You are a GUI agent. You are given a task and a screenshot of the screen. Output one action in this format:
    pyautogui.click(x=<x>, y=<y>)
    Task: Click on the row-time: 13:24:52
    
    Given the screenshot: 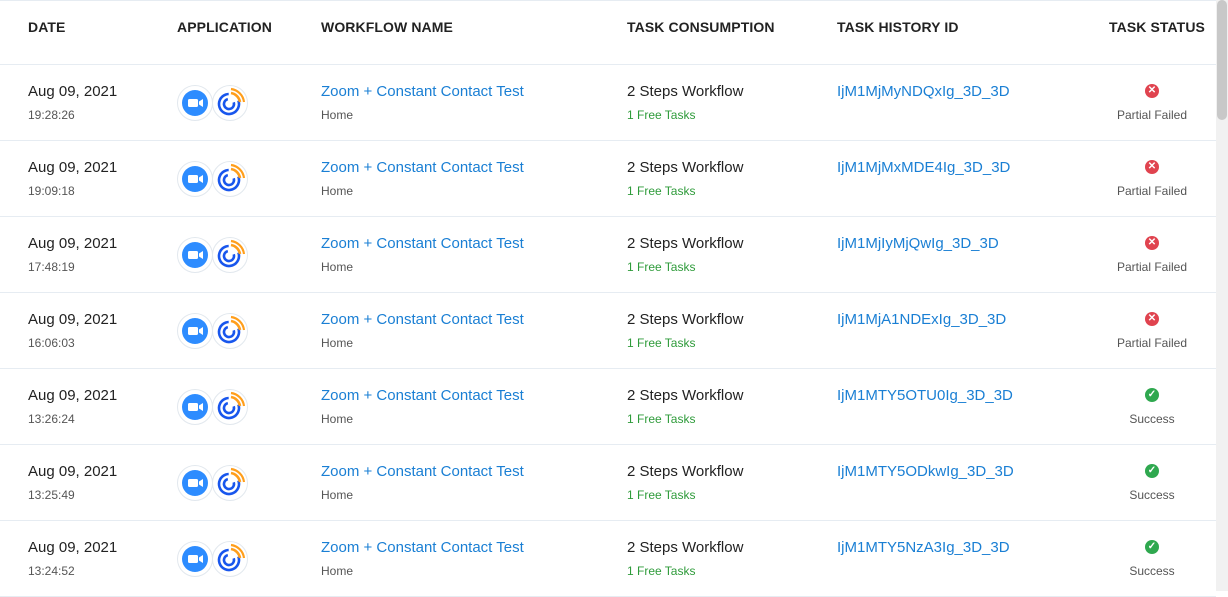 What is the action you would take?
    pyautogui.click(x=51, y=571)
    